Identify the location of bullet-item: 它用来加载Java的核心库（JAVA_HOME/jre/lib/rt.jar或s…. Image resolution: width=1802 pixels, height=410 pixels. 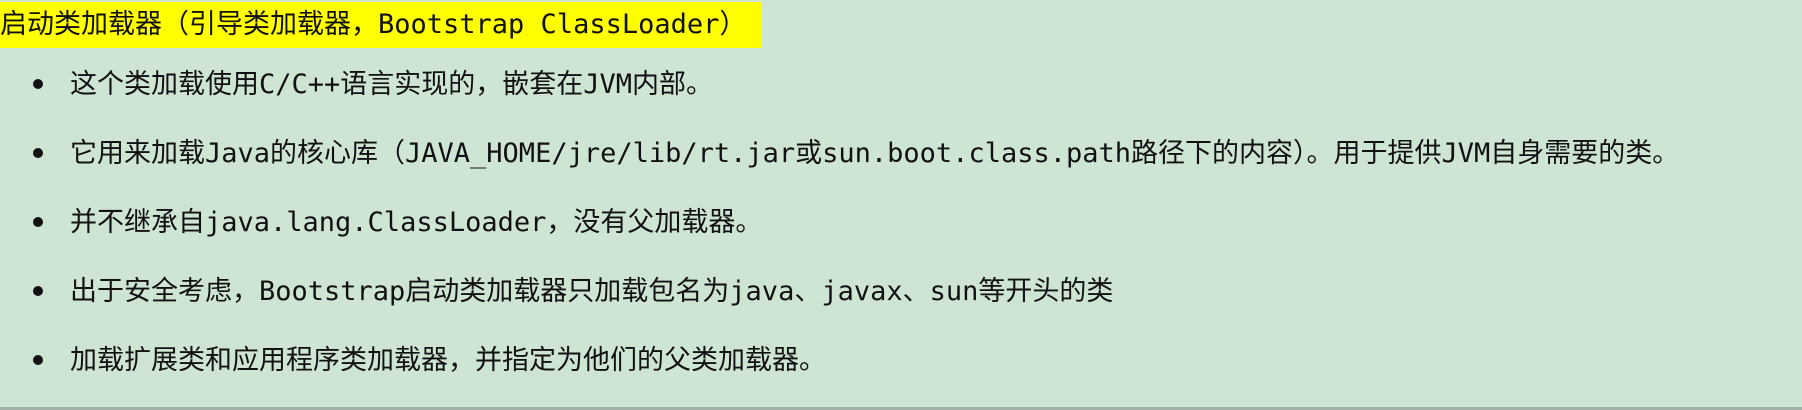
(900, 153).